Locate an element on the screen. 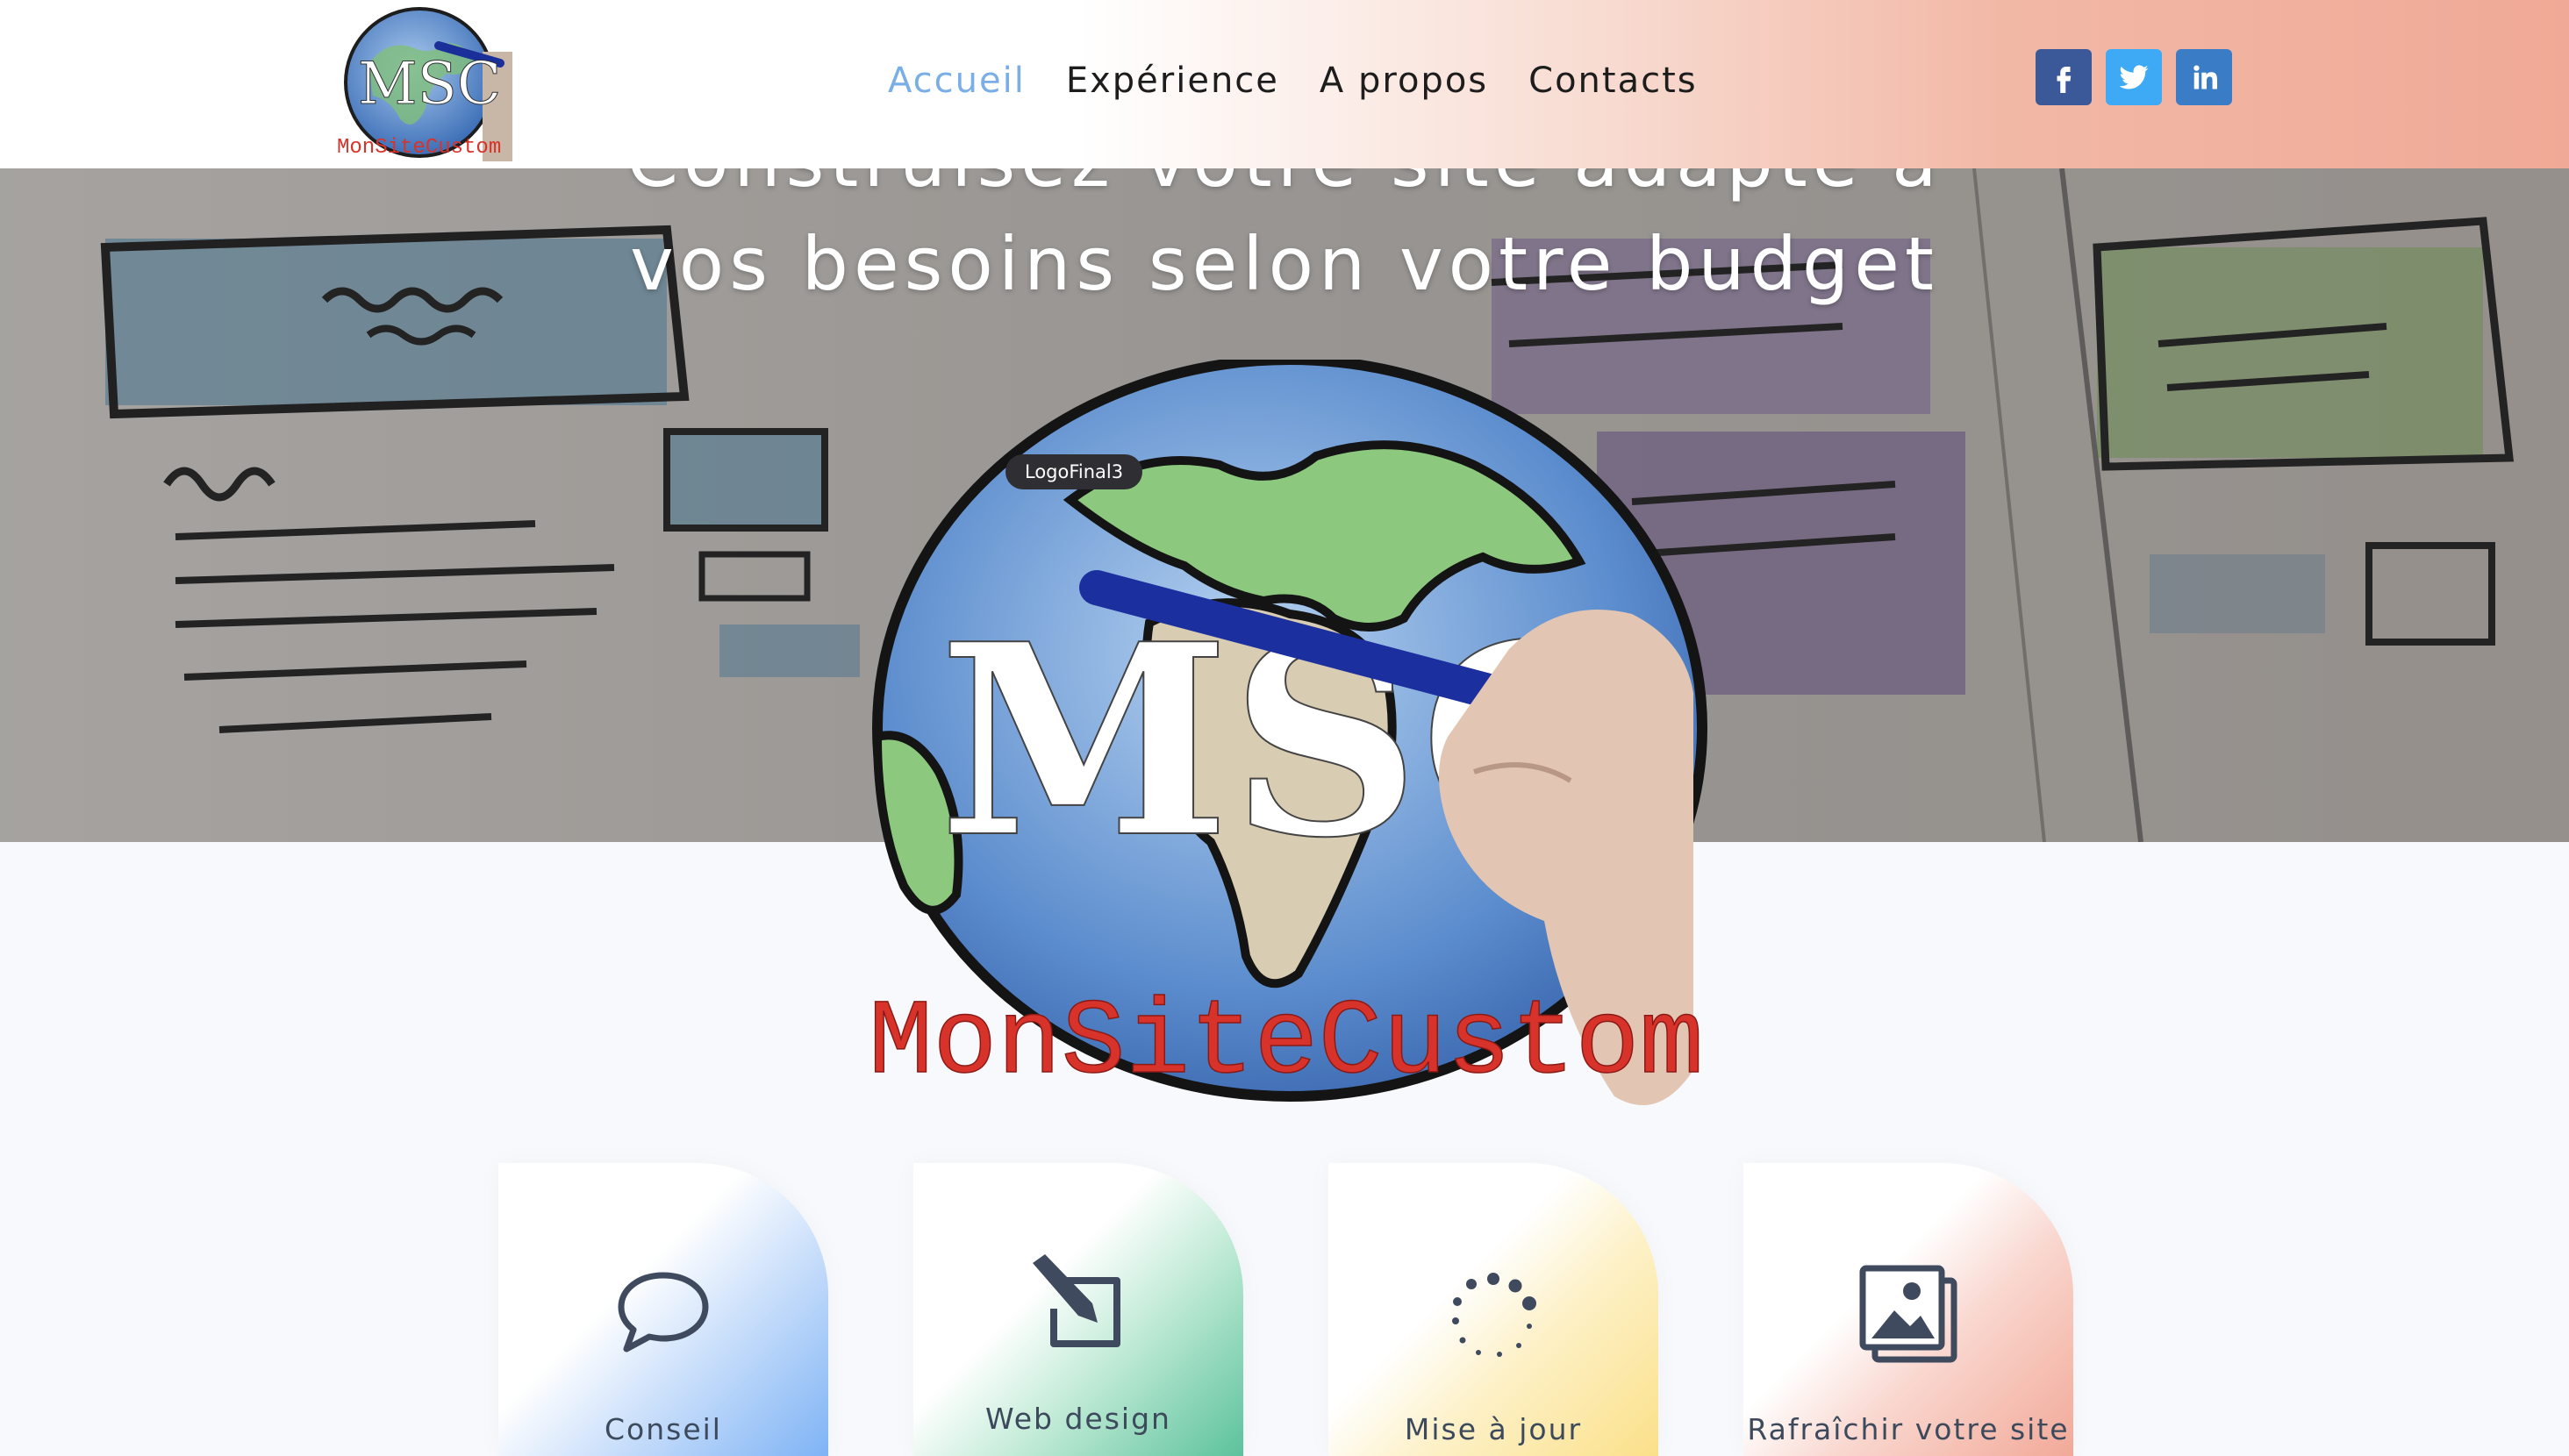 The image size is (2569, 1456). site-logo: MSC MonSiteCustom is located at coordinates (422, 82).